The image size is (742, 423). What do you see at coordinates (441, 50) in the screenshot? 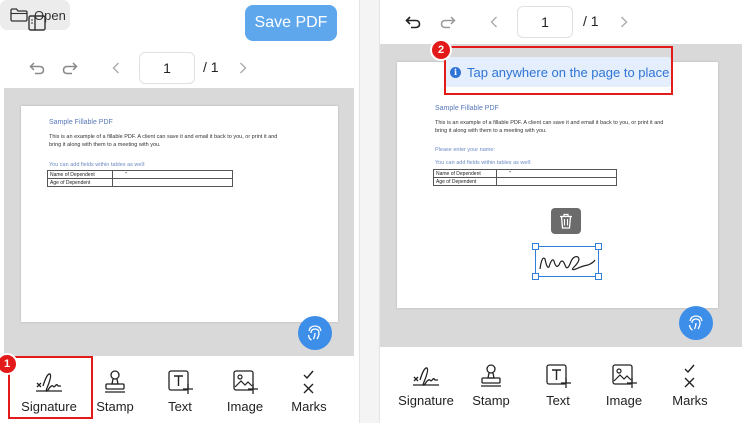
I see `step2-badge: 2` at bounding box center [441, 50].